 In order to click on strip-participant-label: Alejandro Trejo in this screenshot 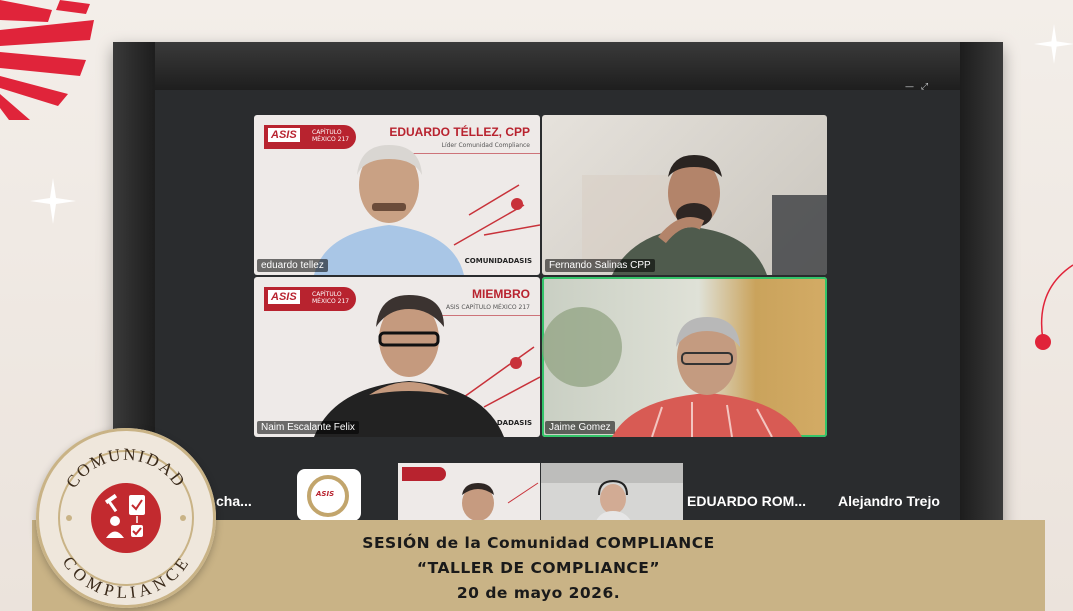, I will do `click(889, 501)`.